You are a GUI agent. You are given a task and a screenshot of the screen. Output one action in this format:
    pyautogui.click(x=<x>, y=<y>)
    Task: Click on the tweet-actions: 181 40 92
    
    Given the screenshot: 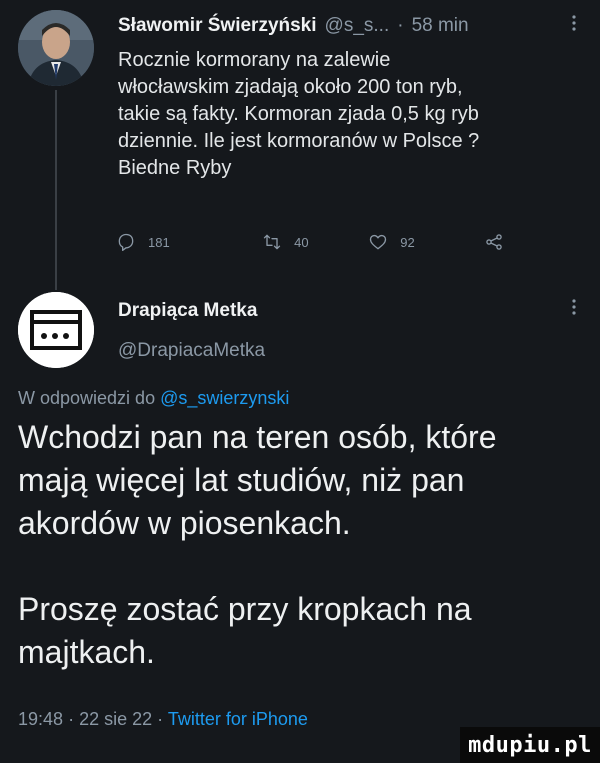 What is the action you would take?
    pyautogui.click(x=316, y=242)
    